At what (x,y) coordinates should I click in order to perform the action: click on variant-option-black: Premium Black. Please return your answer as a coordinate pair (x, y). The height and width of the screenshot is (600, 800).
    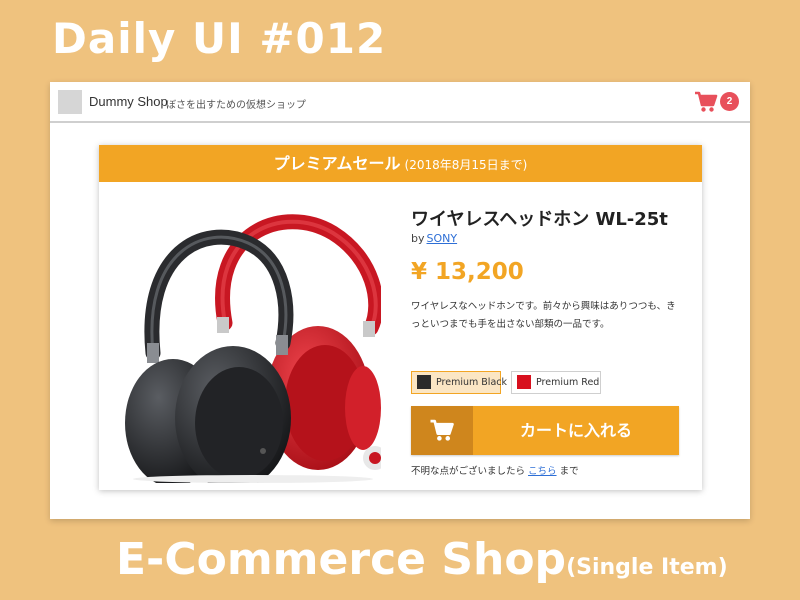
    Looking at the image, I should click on (459, 382).